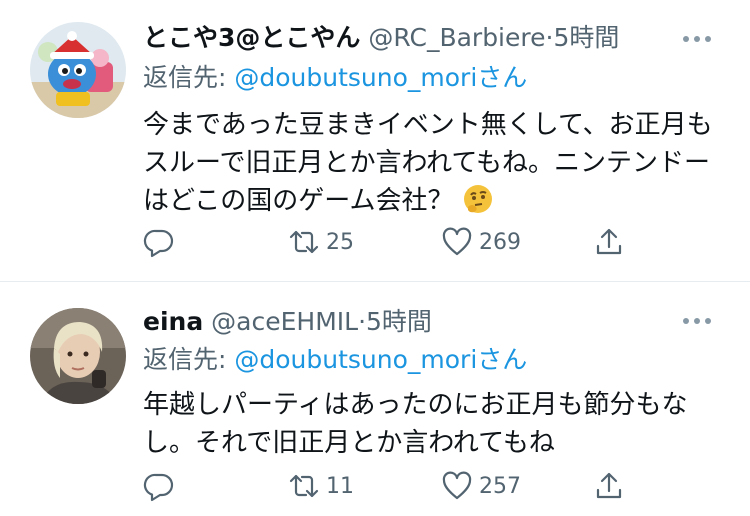 The width and height of the screenshot is (750, 516). I want to click on retweet-count: 25, so click(340, 242).